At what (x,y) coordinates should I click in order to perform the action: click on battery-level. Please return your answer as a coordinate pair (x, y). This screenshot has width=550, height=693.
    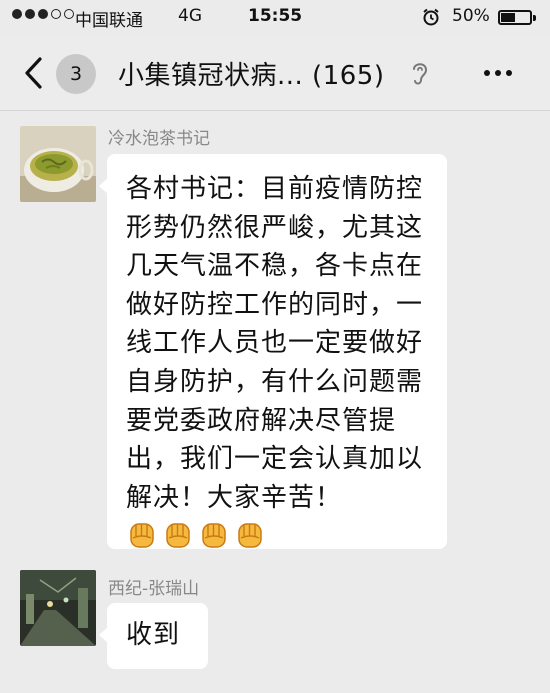
    Looking at the image, I should click on (508, 17).